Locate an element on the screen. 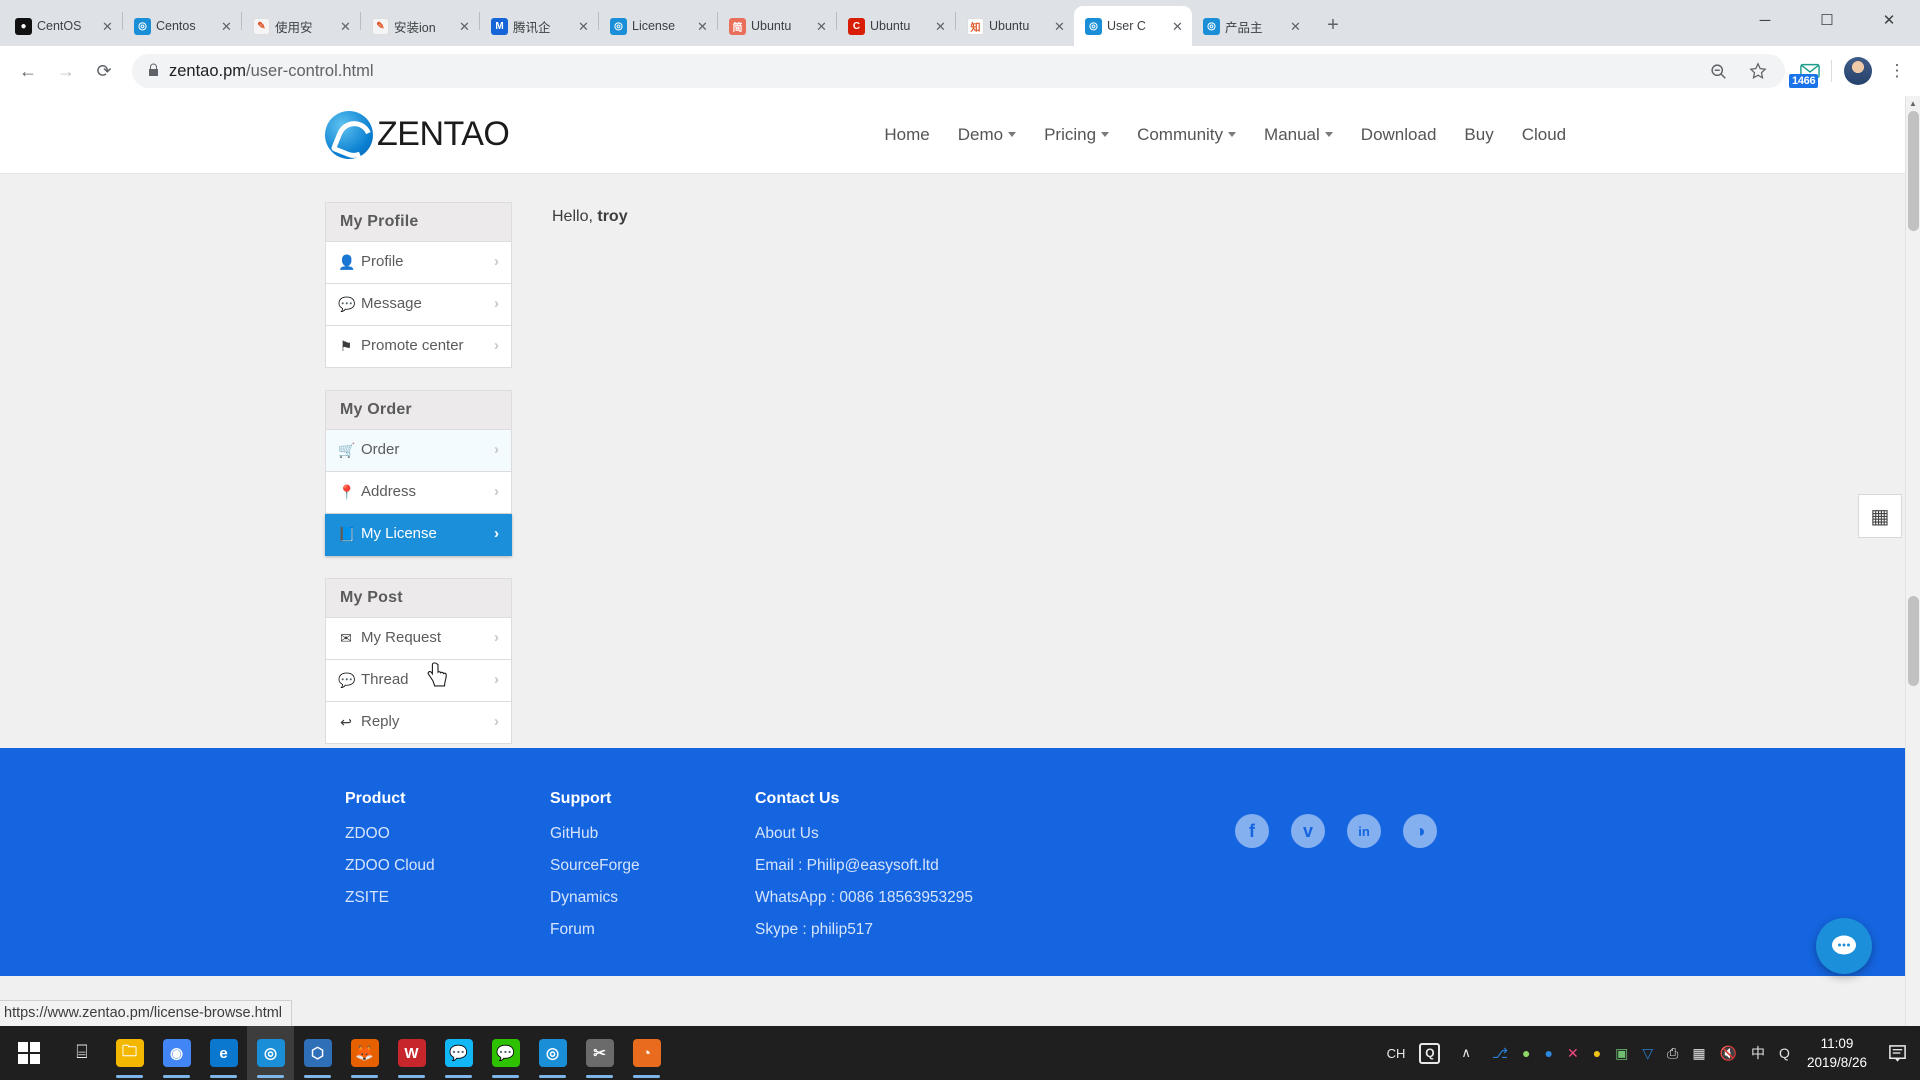 Image resolution: width=1920 pixels, height=1080 pixels. scrollbar-thumb-secondary is located at coordinates (1913, 641).